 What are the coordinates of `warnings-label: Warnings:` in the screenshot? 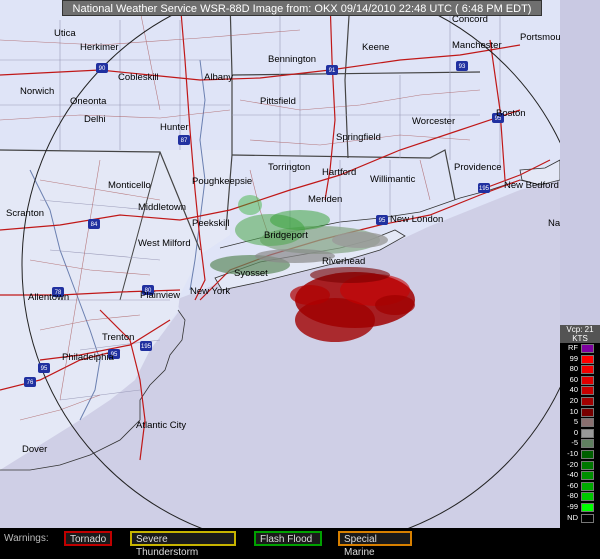 It's located at (26, 538).